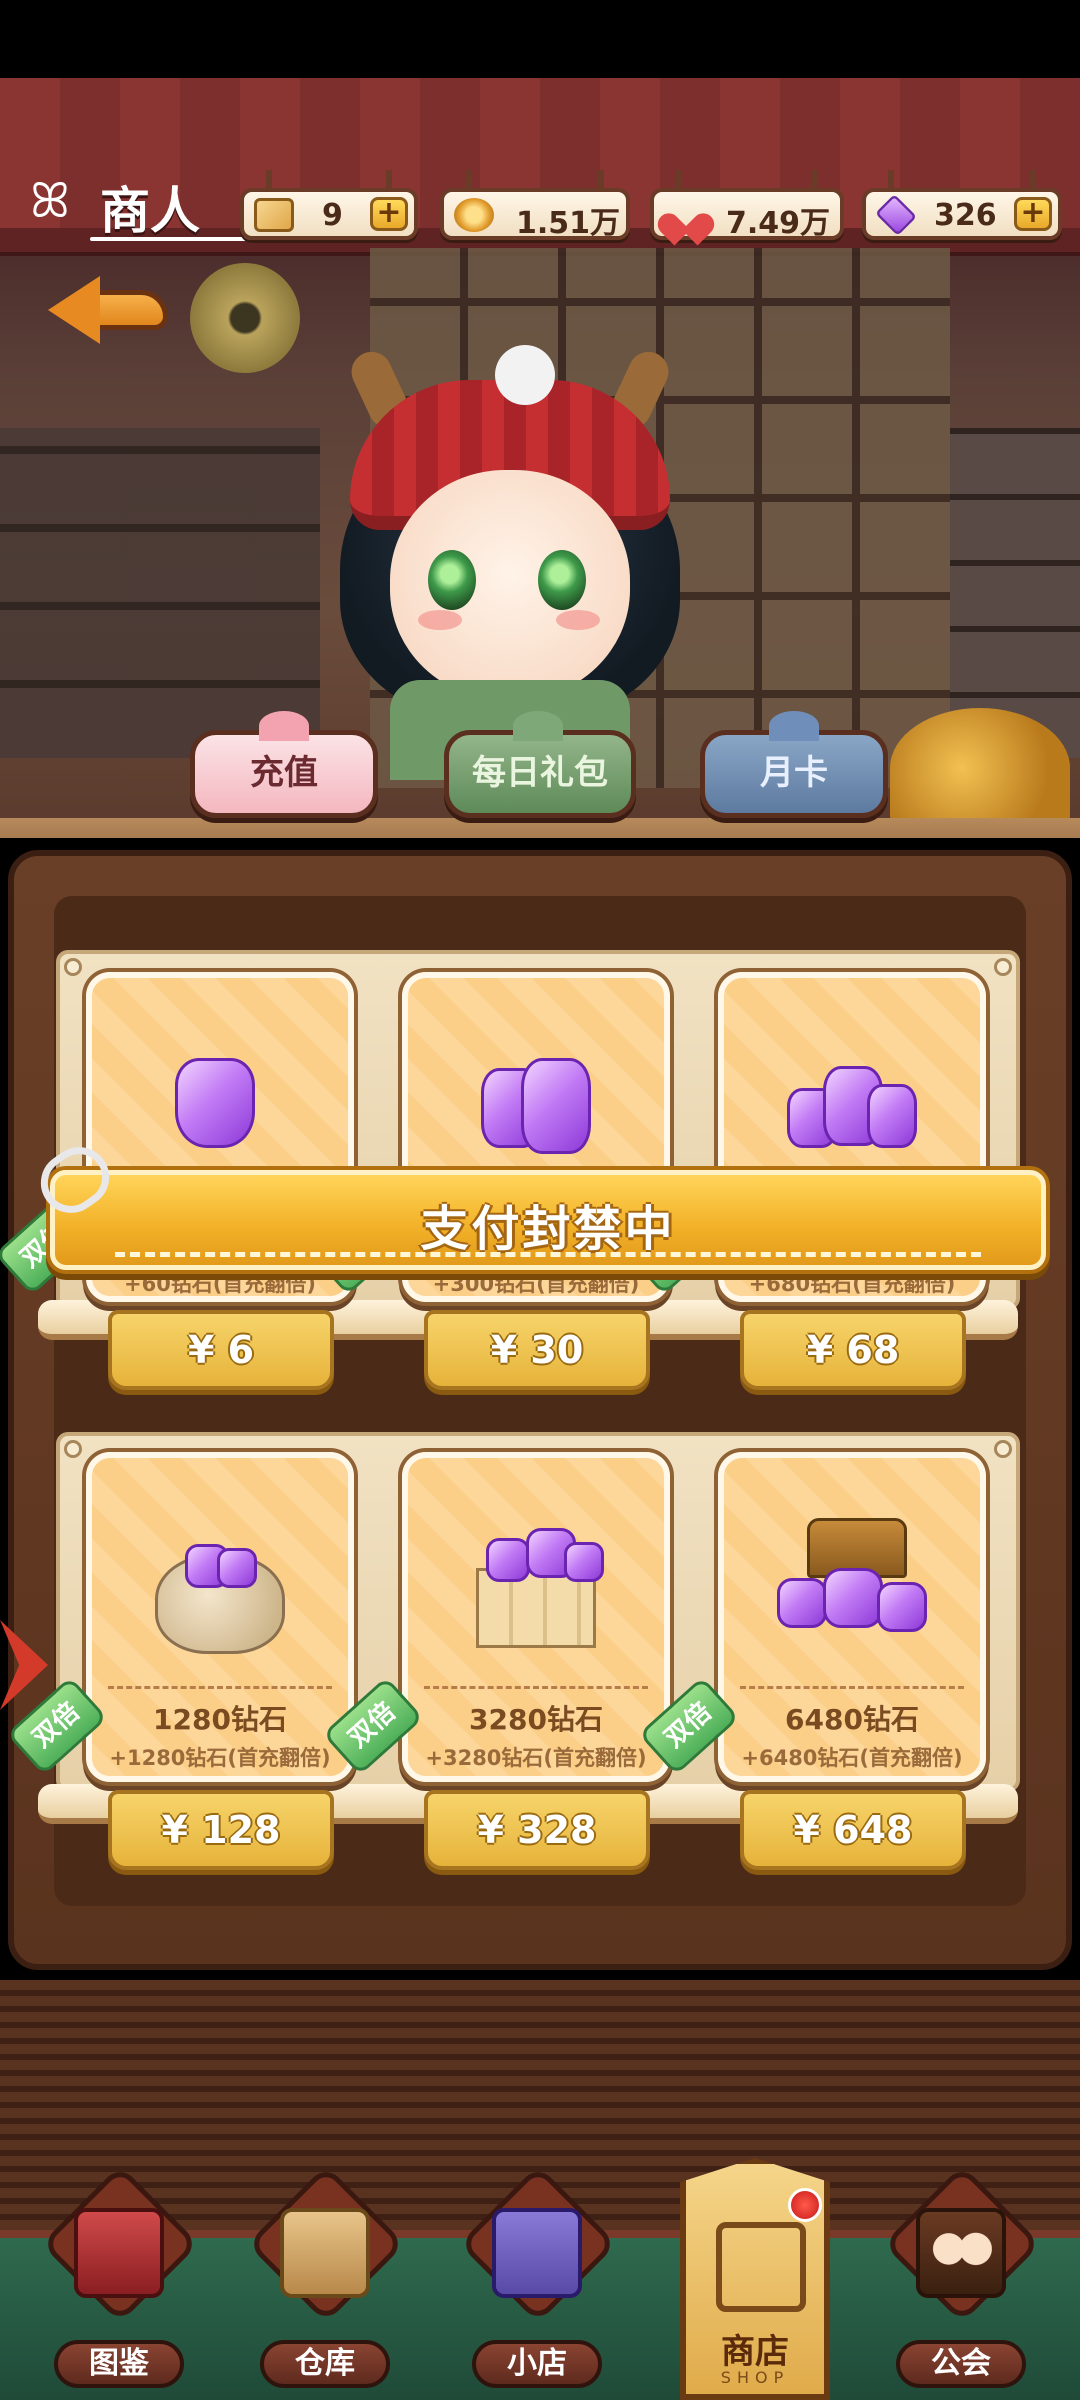 The image size is (1080, 2400). Describe the element at coordinates (245, 318) in the screenshot. I see `gramophone-icon` at that location.